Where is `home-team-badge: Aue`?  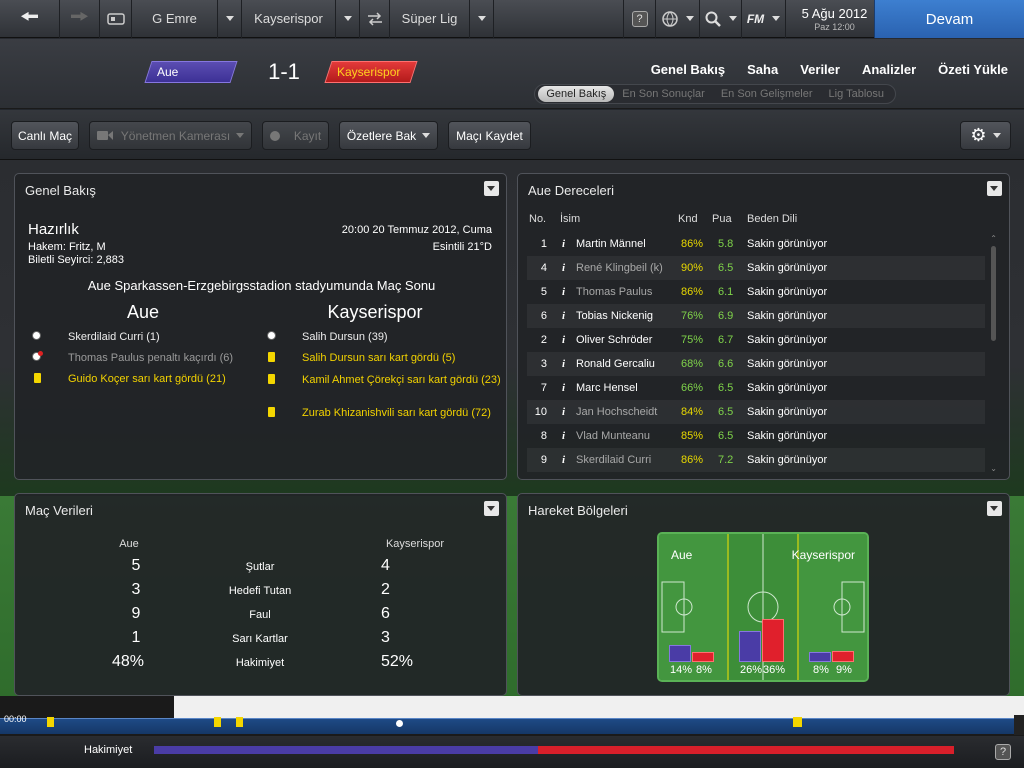 home-team-badge: Aue is located at coordinates (191, 72).